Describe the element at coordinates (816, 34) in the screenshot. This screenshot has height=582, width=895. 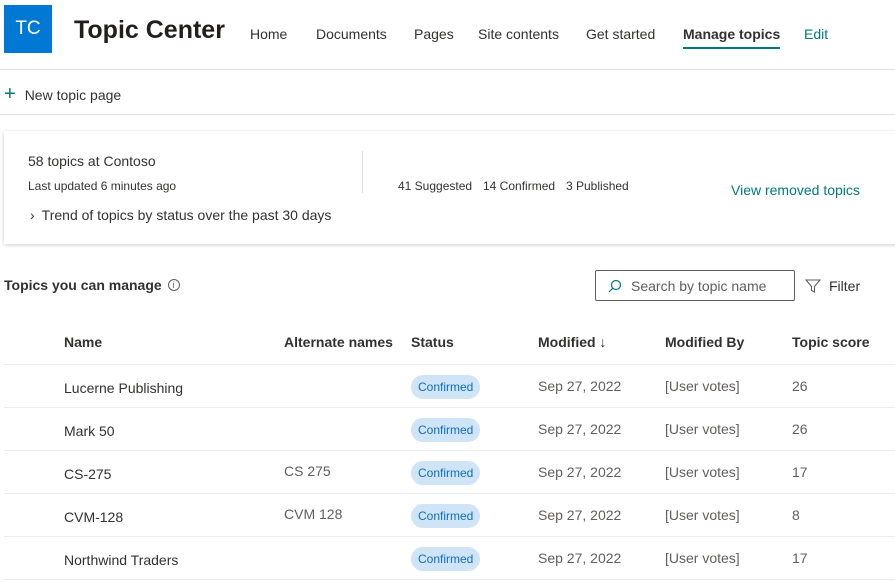
I see `nav-edit: Edit` at that location.